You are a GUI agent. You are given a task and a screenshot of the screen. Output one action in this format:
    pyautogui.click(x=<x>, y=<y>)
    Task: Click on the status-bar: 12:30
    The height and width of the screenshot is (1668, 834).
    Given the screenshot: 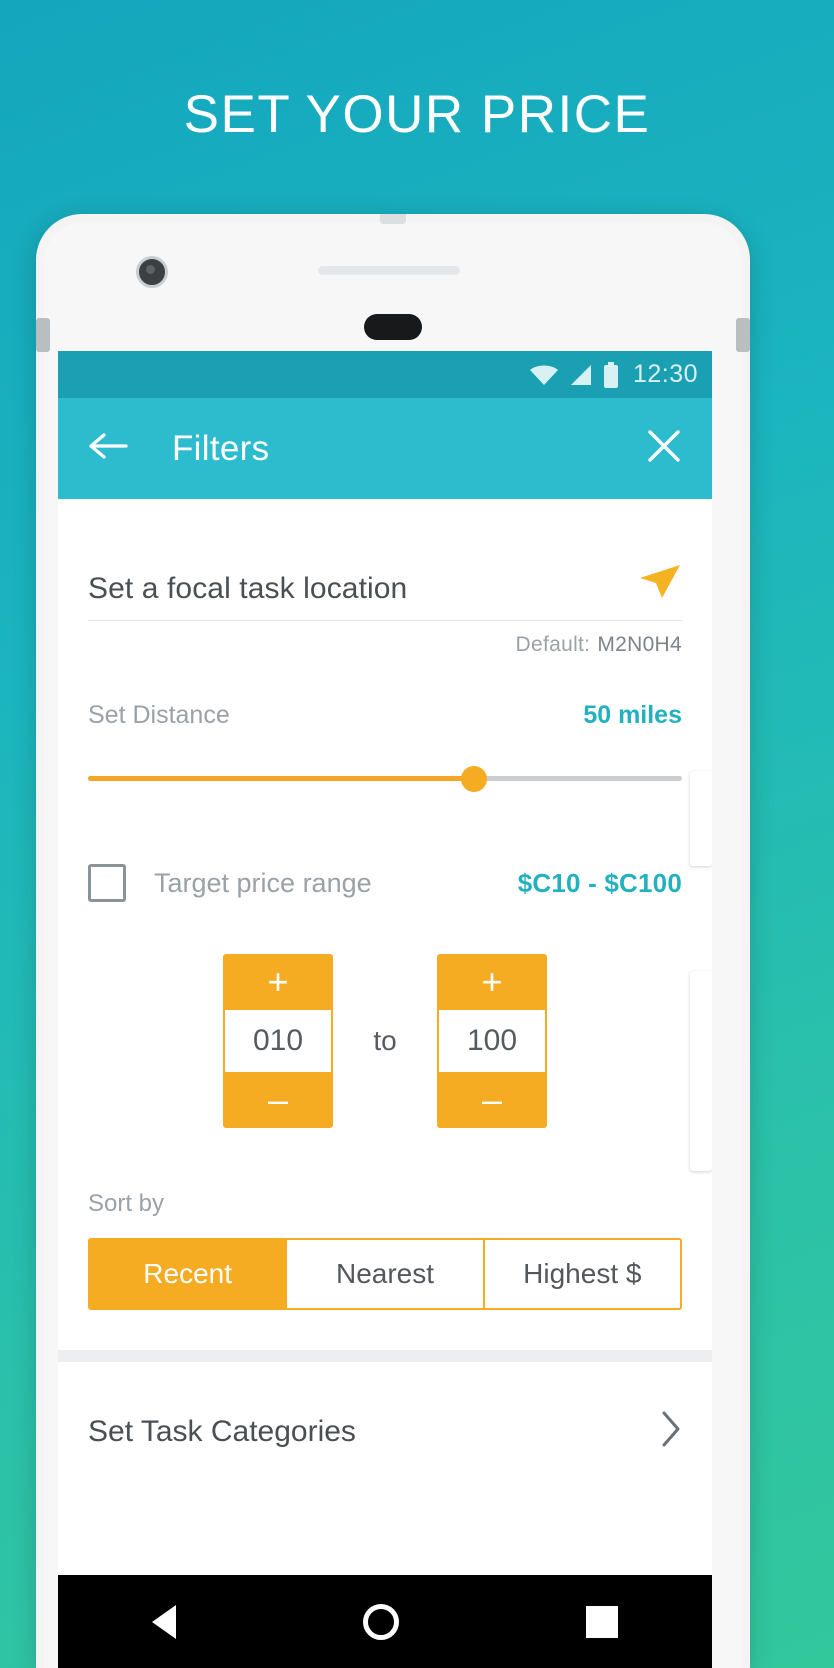 What is the action you would take?
    pyautogui.click(x=385, y=374)
    